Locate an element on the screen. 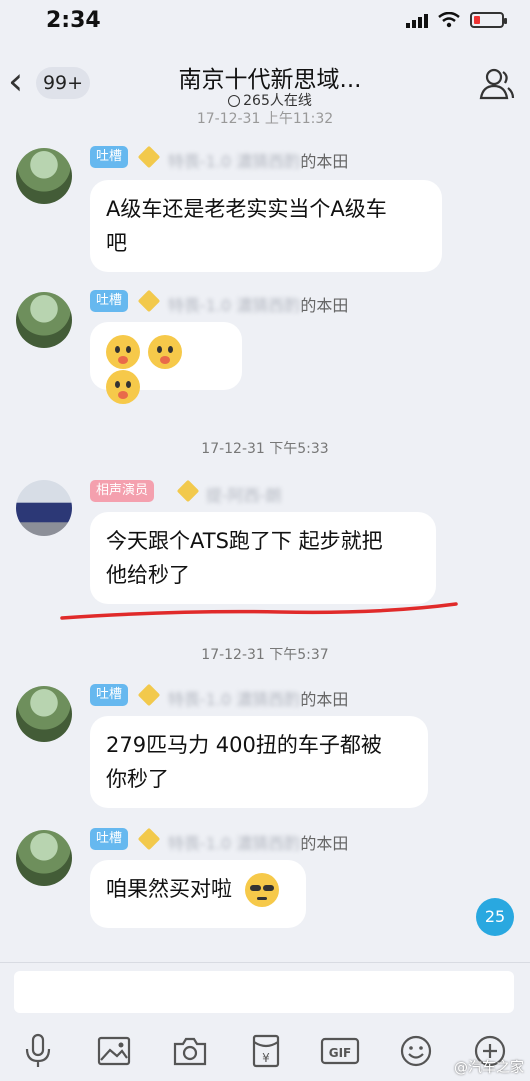 Image resolution: width=530 pixels, height=1081 pixels. red-packet-icon: ¥ is located at coordinates (266, 1051).